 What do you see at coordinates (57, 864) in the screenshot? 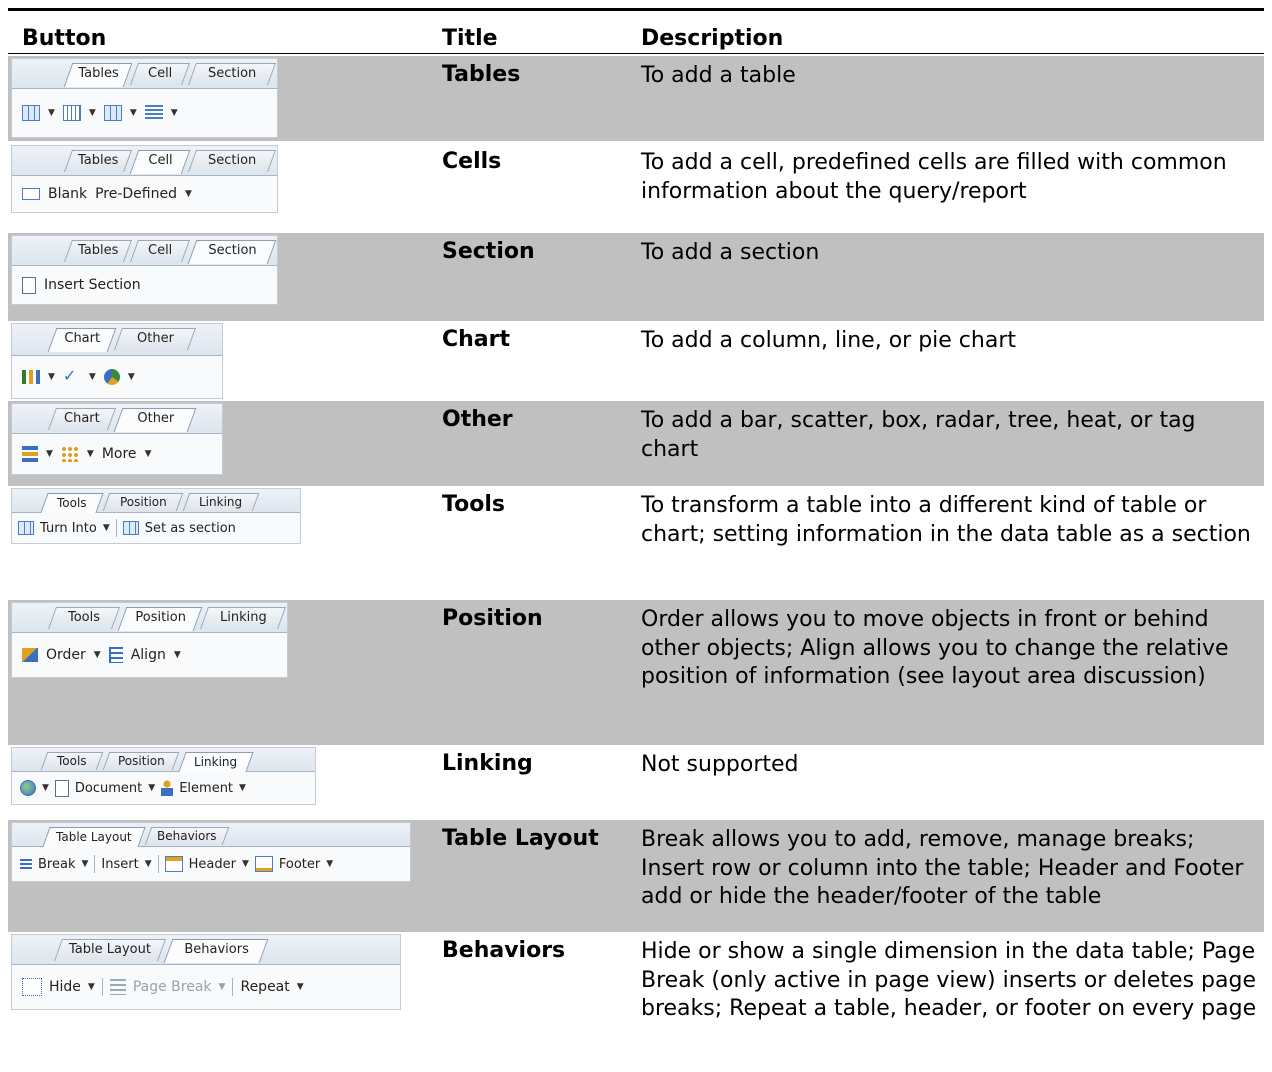
I see `break-label: Break` at bounding box center [57, 864].